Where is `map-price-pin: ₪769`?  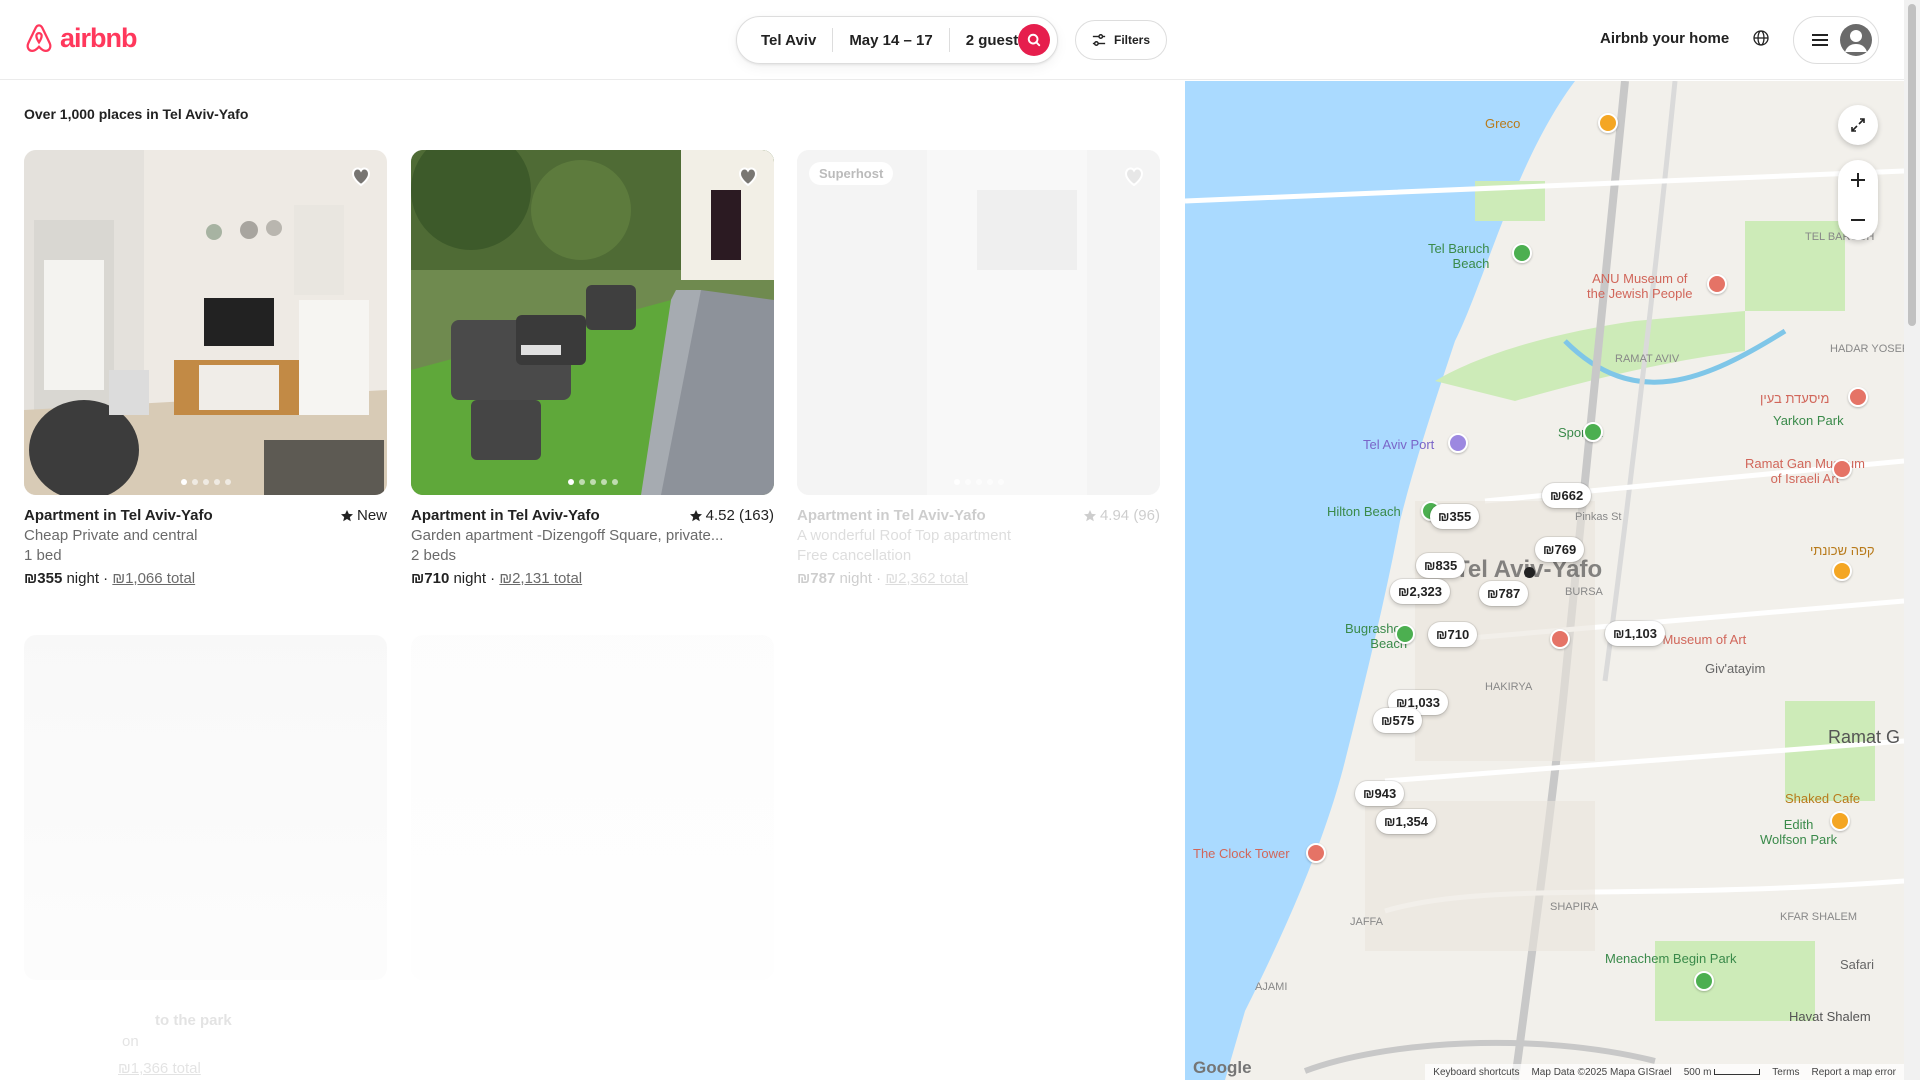
map-price-pin: ₪769 is located at coordinates (1560, 549).